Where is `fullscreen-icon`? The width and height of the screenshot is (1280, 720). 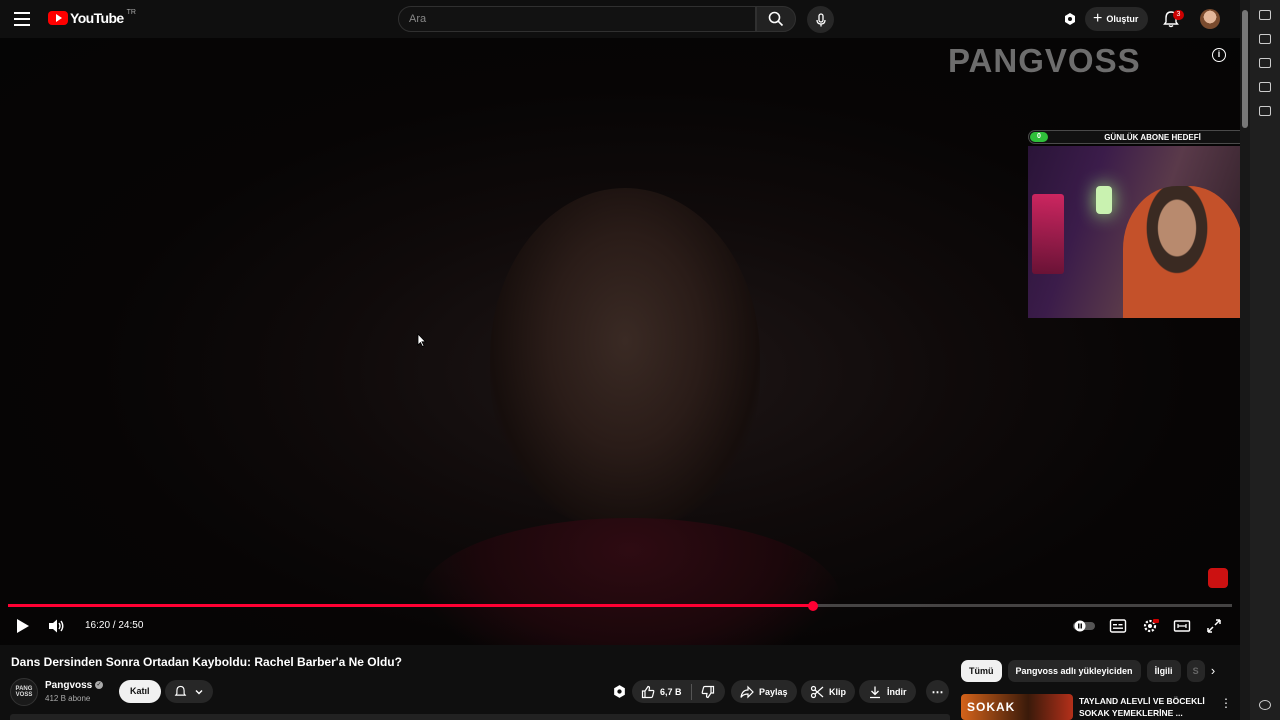
fullscreen-icon is located at coordinates (1214, 626).